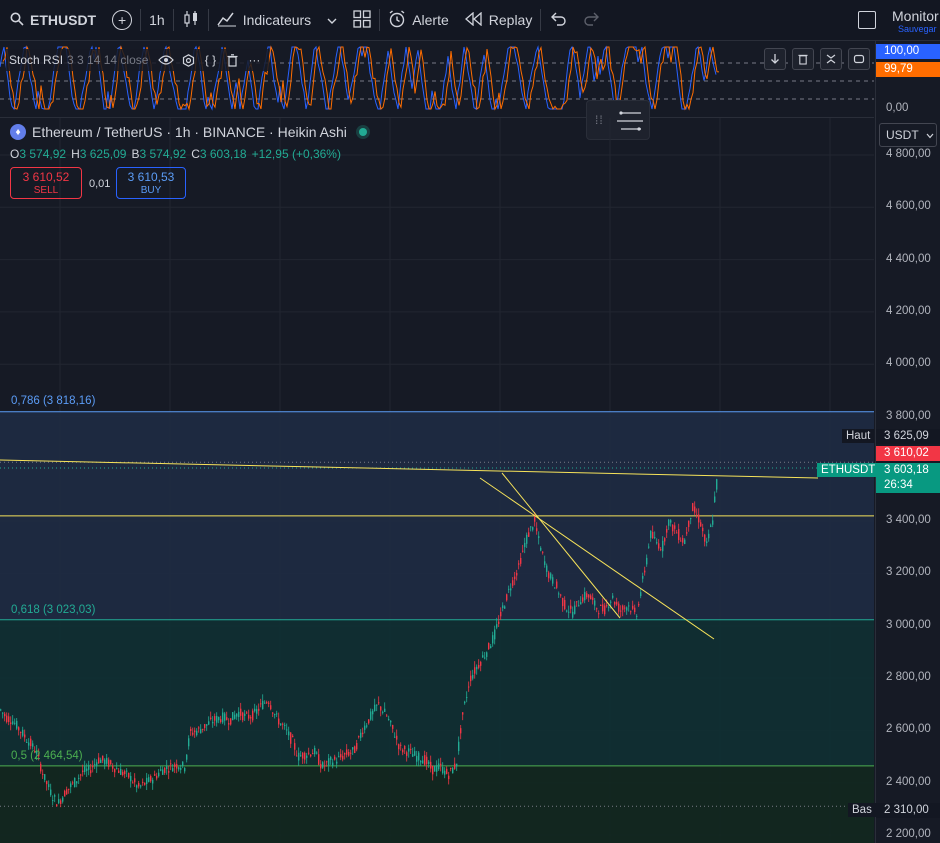 The height and width of the screenshot is (843, 940). What do you see at coordinates (18, 132) in the screenshot?
I see `ethereum-logo-icon: ♦` at bounding box center [18, 132].